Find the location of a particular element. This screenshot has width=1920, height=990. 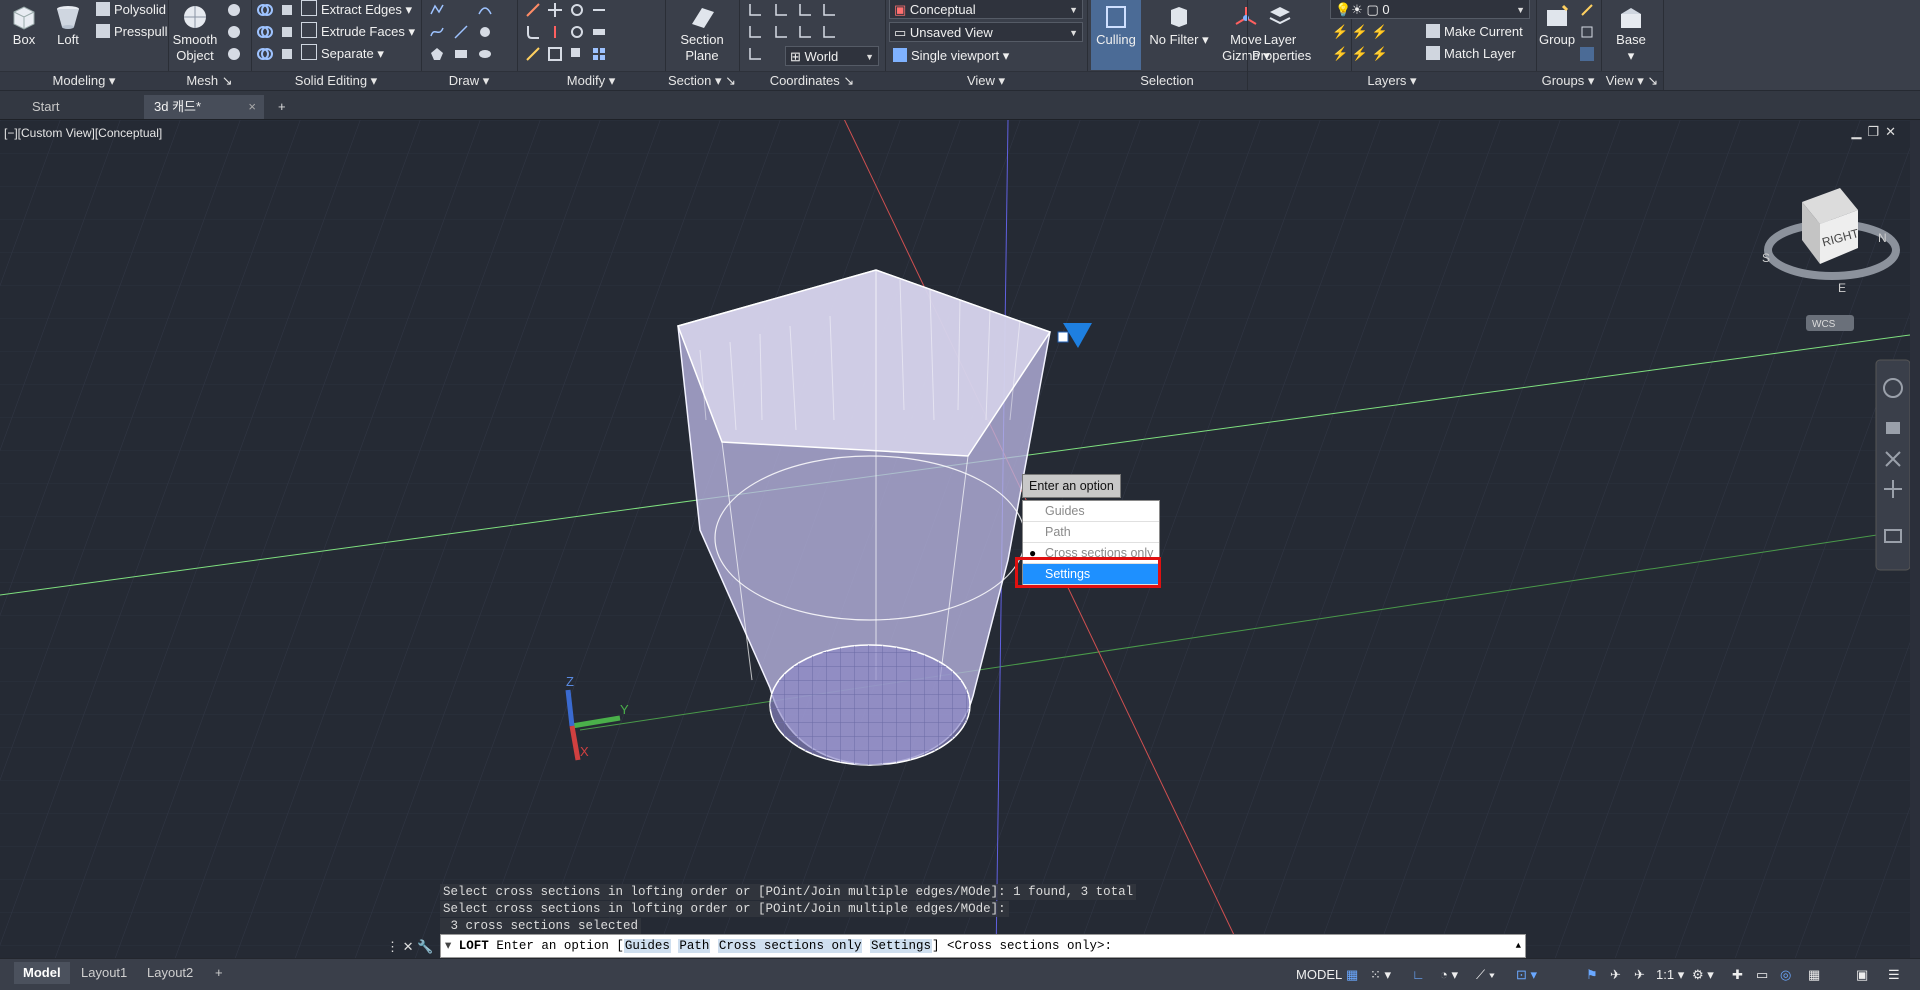

match-layer-button: Match Layer is located at coordinates (1471, 54).